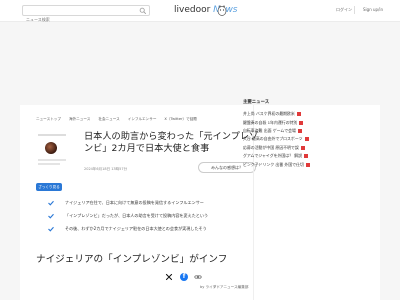 Image resolution: width=400 pixels, height=300 pixels. Describe the element at coordinates (256, 102) in the screenshot. I see `sidebar-title: 主要ニュース` at that location.